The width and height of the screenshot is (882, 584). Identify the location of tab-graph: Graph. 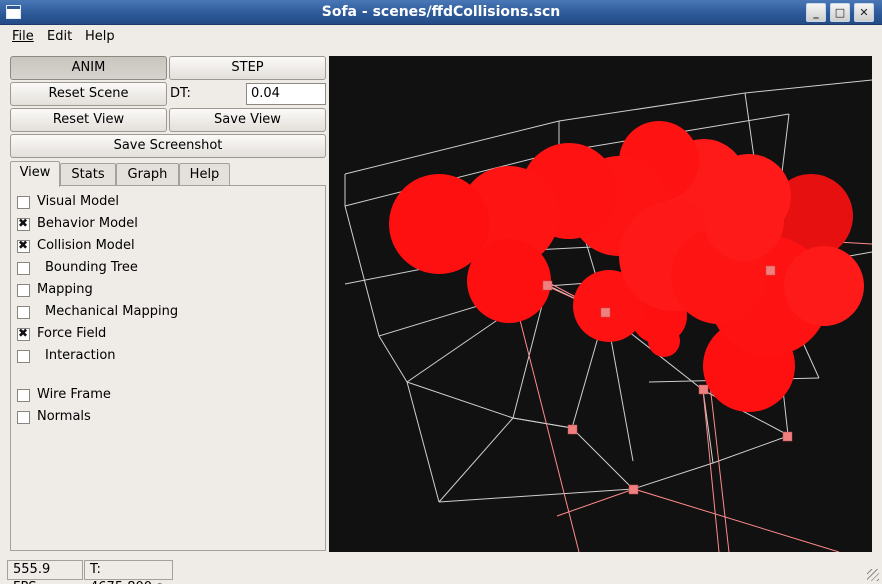
(147, 174).